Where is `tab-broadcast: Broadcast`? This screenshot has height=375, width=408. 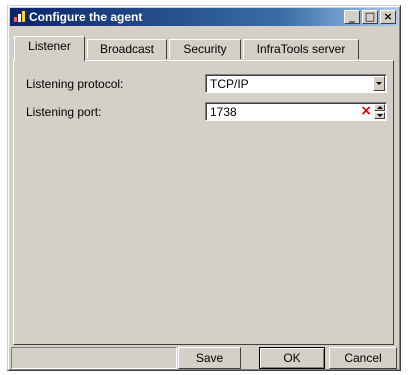 tab-broadcast: Broadcast is located at coordinates (127, 49).